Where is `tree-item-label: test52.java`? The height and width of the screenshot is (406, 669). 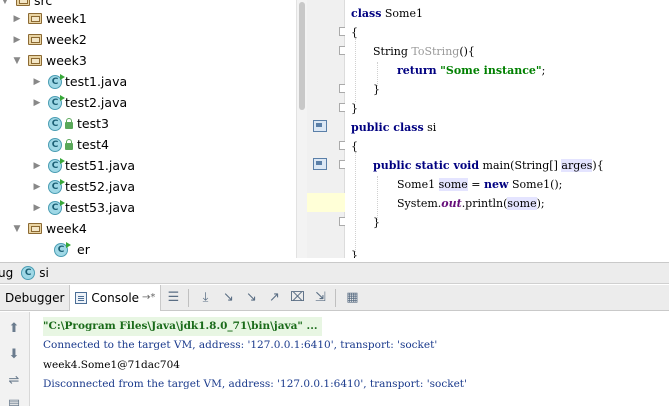
tree-item-label: test52.java is located at coordinates (100, 186).